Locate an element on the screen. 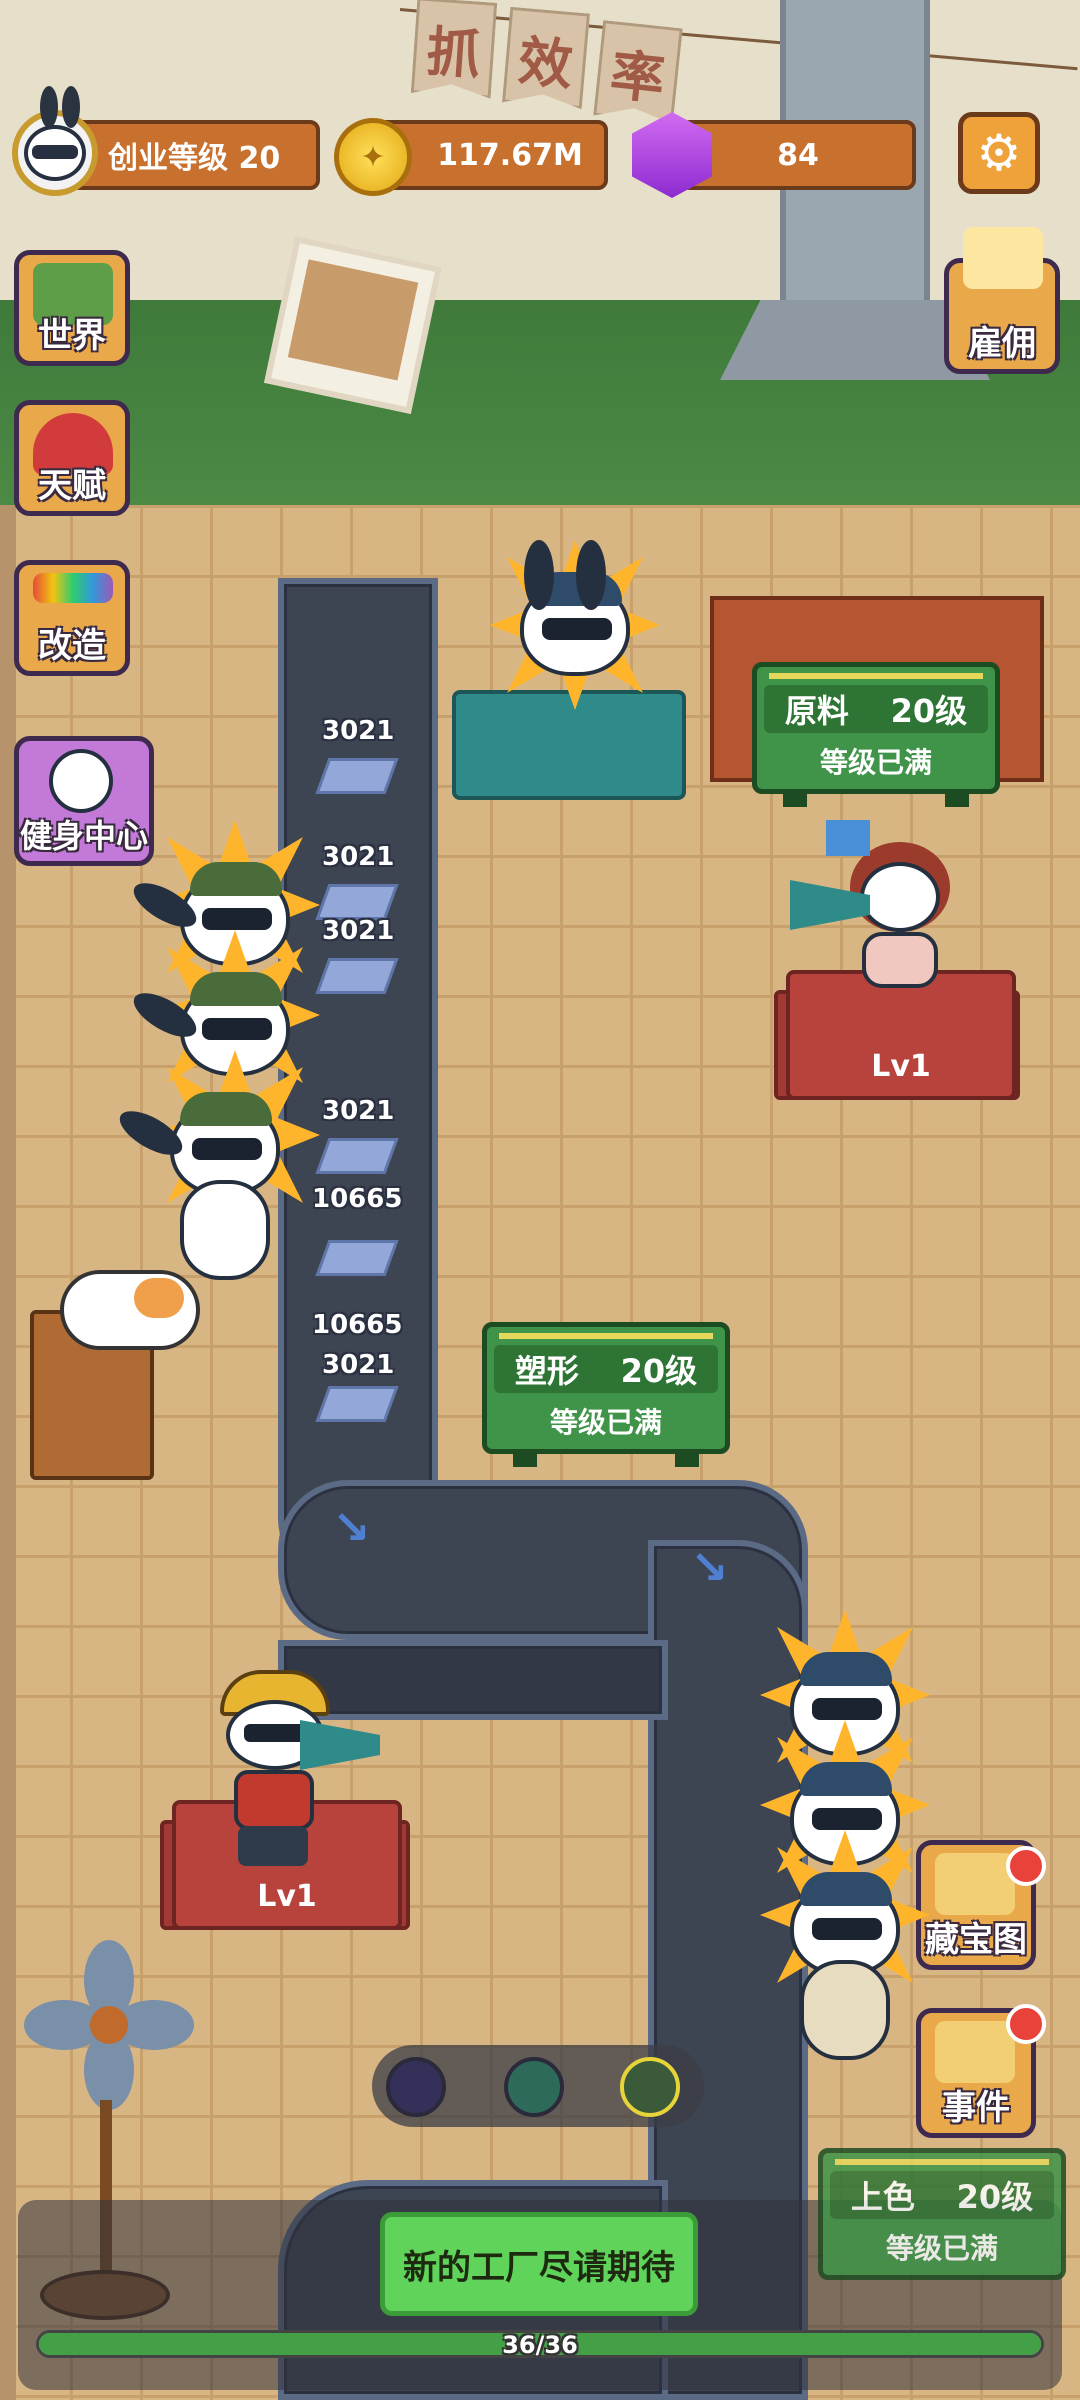  station-name: 塑形 is located at coordinates (546, 1371).